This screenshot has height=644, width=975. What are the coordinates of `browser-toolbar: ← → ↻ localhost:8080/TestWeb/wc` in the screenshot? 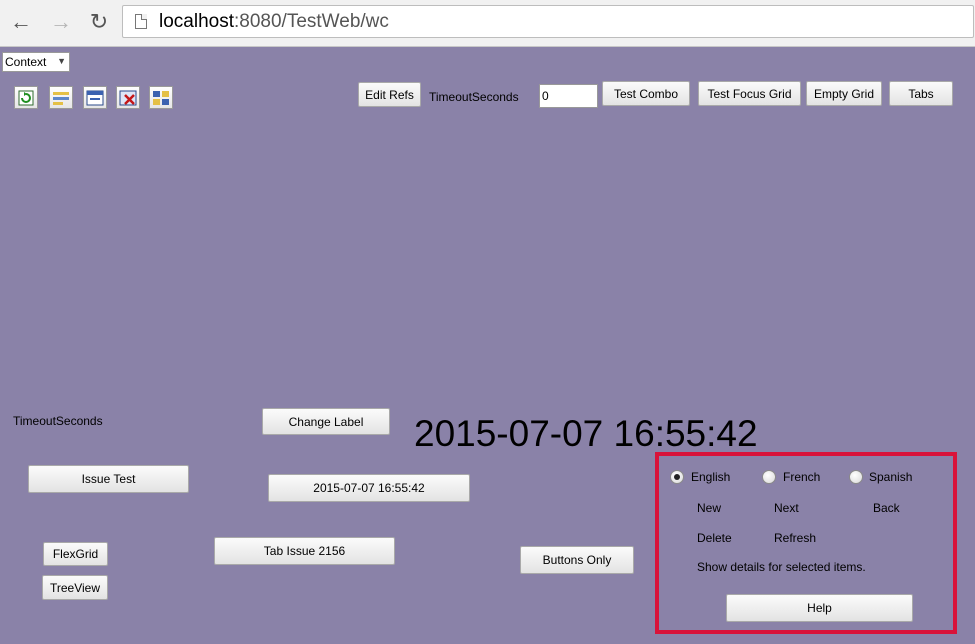 It's located at (487, 23).